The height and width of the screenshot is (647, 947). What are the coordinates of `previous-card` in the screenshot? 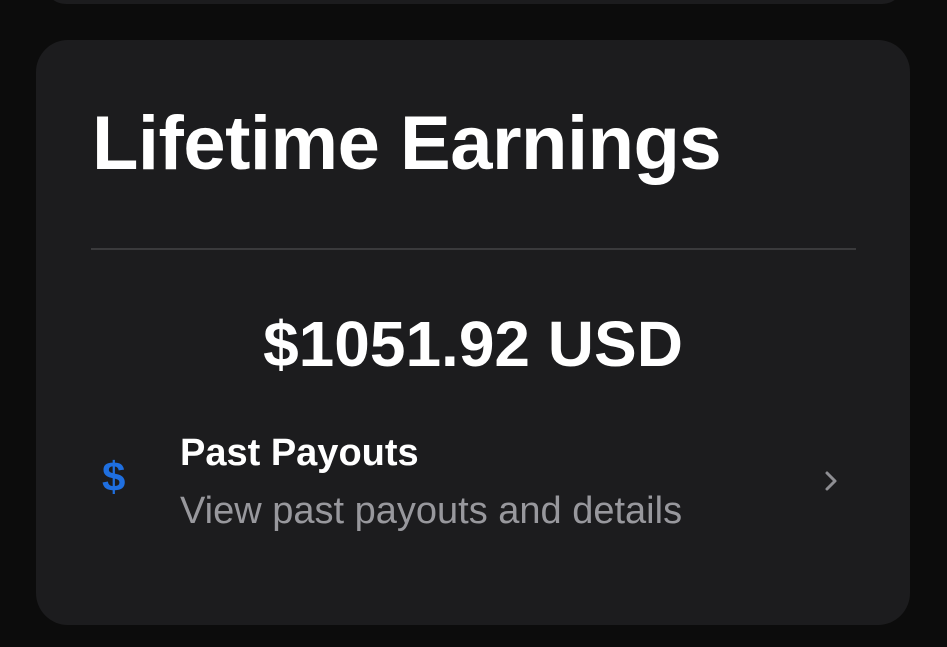 It's located at (474, 2).